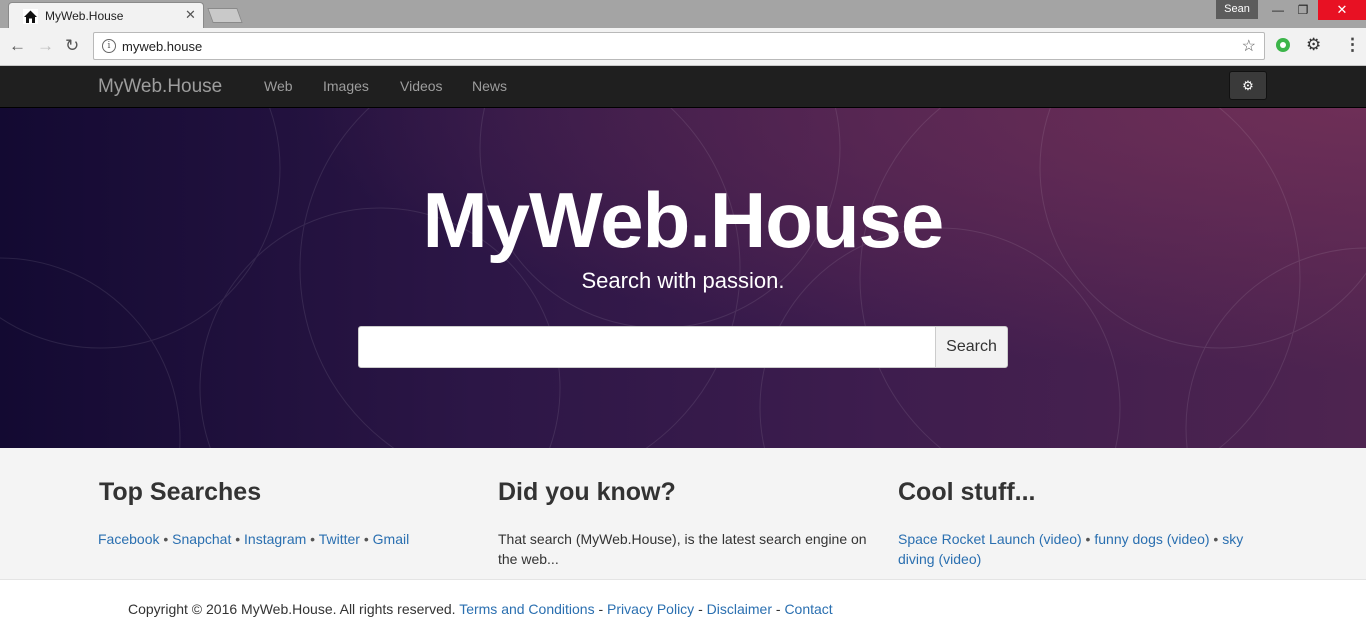 The image size is (1366, 626). I want to click on search-input, so click(647, 347).